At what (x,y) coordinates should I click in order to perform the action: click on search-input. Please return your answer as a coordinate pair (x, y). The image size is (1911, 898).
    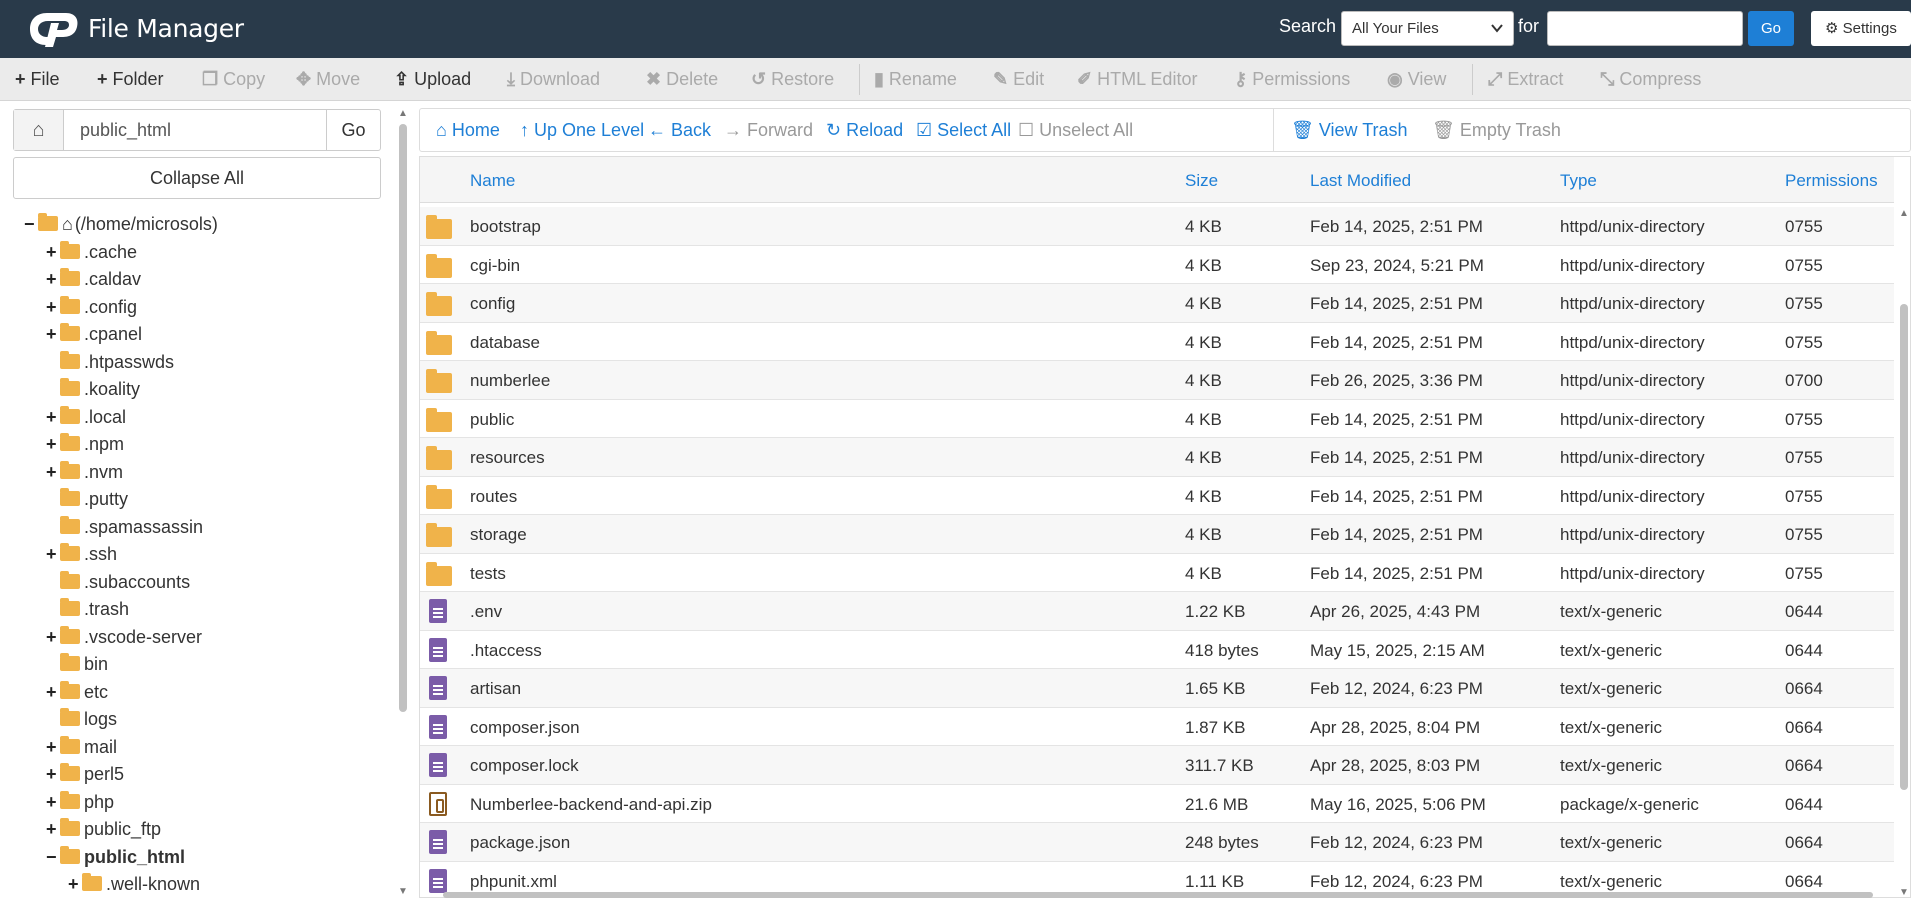
    Looking at the image, I should click on (1645, 28).